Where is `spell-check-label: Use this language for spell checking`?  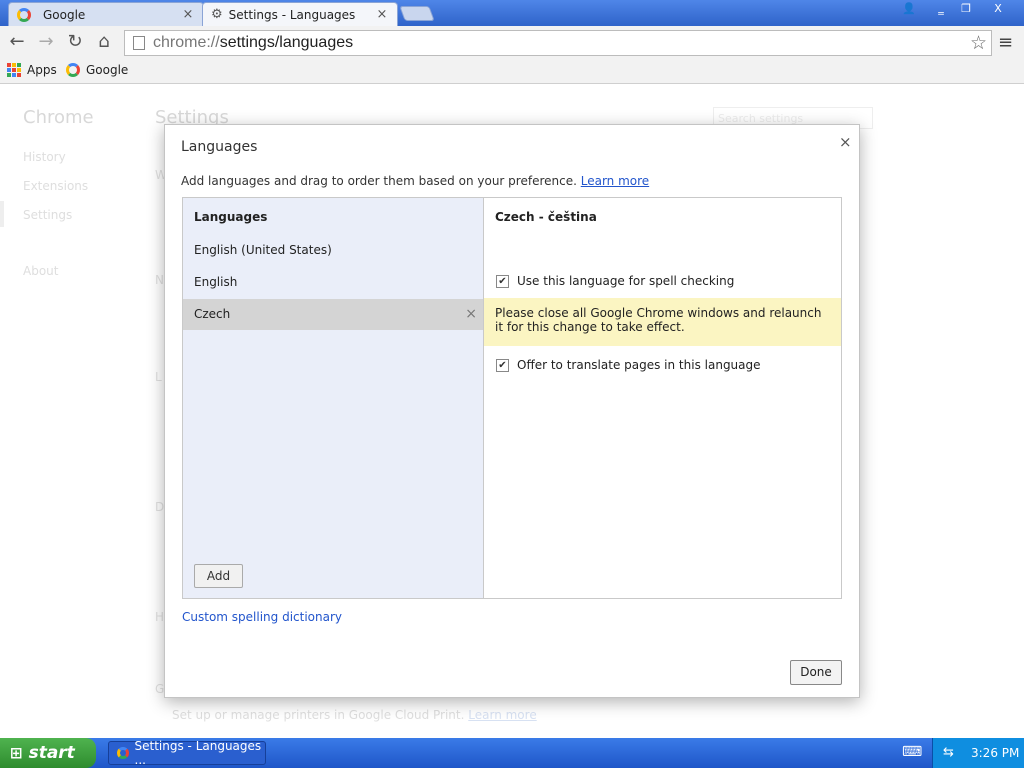 spell-check-label: Use this language for spell checking is located at coordinates (626, 281).